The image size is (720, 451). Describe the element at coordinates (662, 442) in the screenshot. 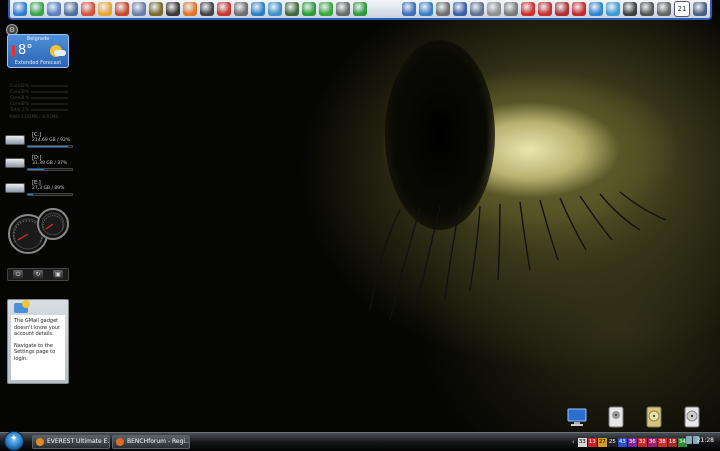

I see `core-temp-indicator: 38` at that location.